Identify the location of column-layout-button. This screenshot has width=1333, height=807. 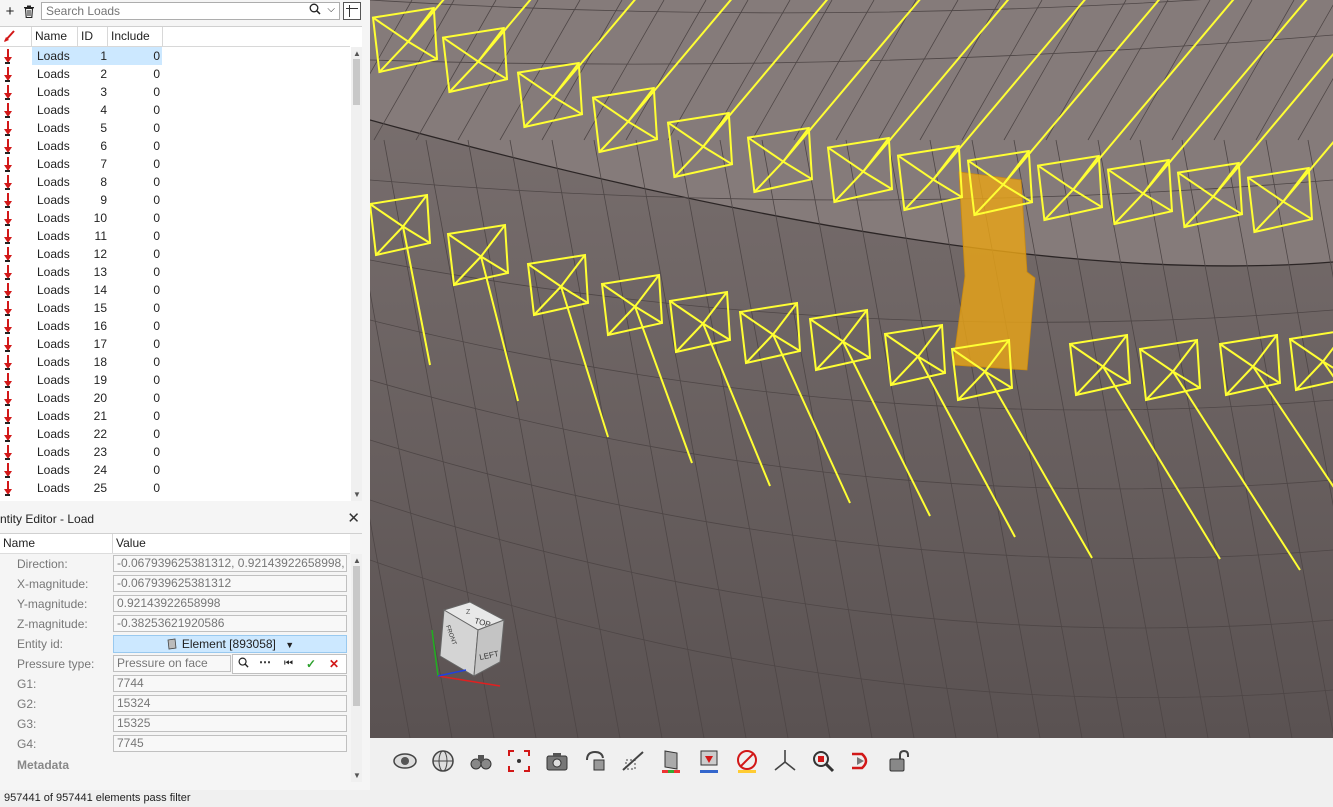
(352, 11).